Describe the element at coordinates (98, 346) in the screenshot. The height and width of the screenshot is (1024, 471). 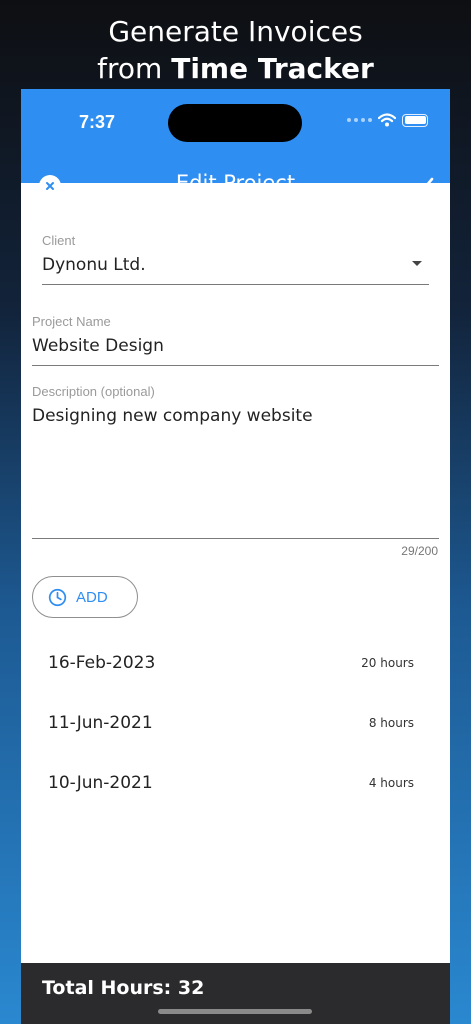
I see `project-name-field: Website Design` at that location.